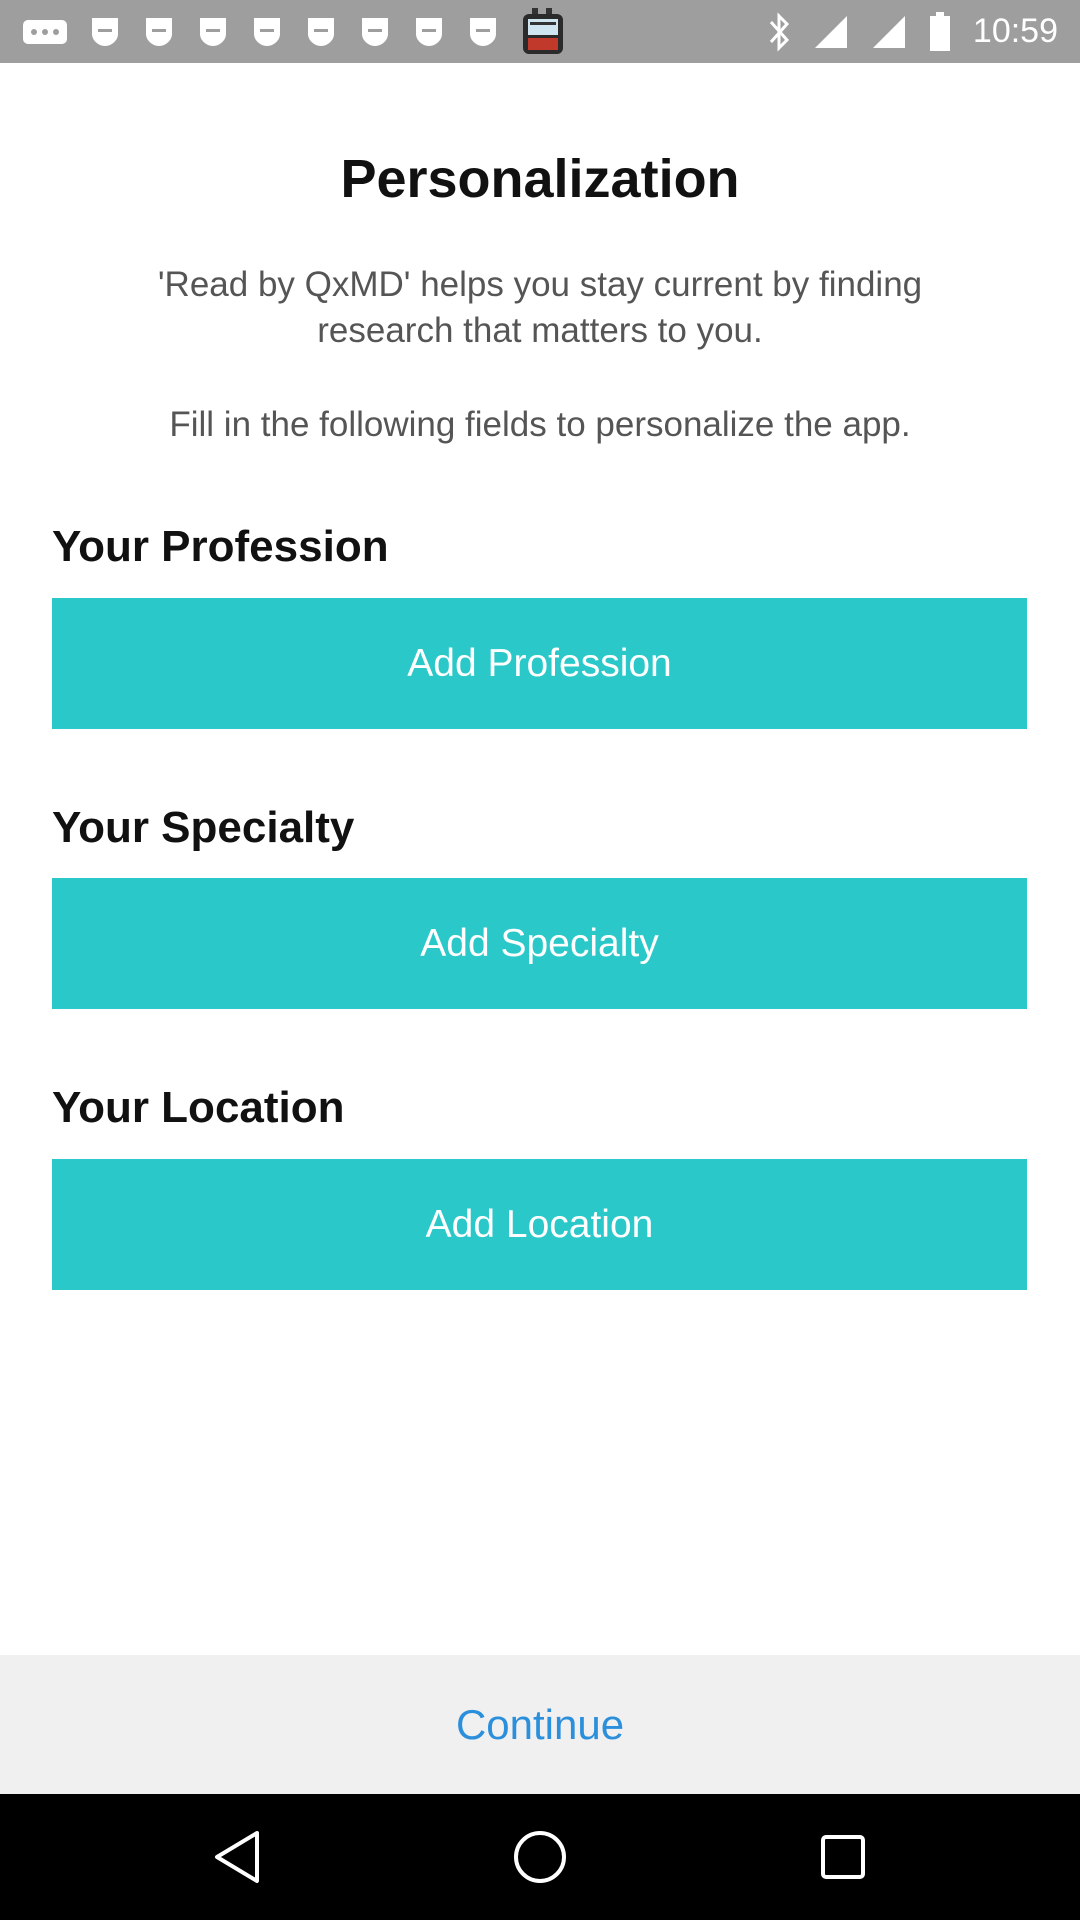 This screenshot has width=1080, height=1920. I want to click on add-profession-button-label: Add Profession, so click(539, 663).